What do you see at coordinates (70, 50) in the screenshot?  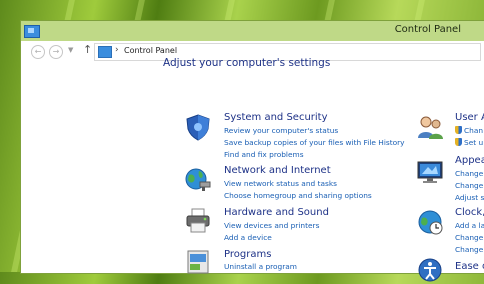 I see `recent-locations-dropdown-icon: ▼` at bounding box center [70, 50].